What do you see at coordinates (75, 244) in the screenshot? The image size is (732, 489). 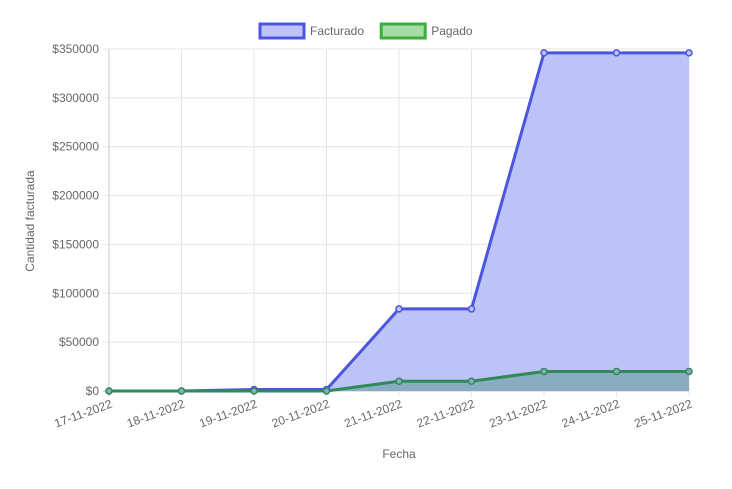 I see `y-tick-label: $150000` at bounding box center [75, 244].